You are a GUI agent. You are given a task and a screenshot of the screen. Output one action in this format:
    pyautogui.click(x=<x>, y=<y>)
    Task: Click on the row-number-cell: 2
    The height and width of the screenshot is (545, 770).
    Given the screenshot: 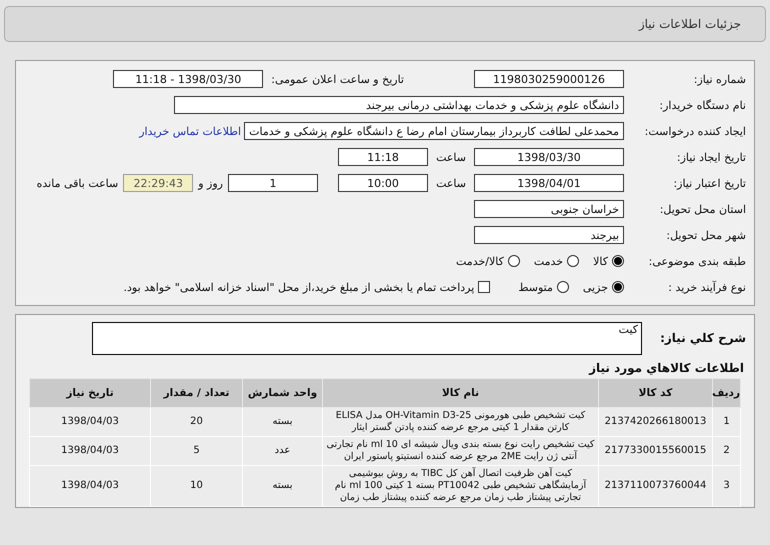 What is the action you would take?
    pyautogui.click(x=726, y=451)
    